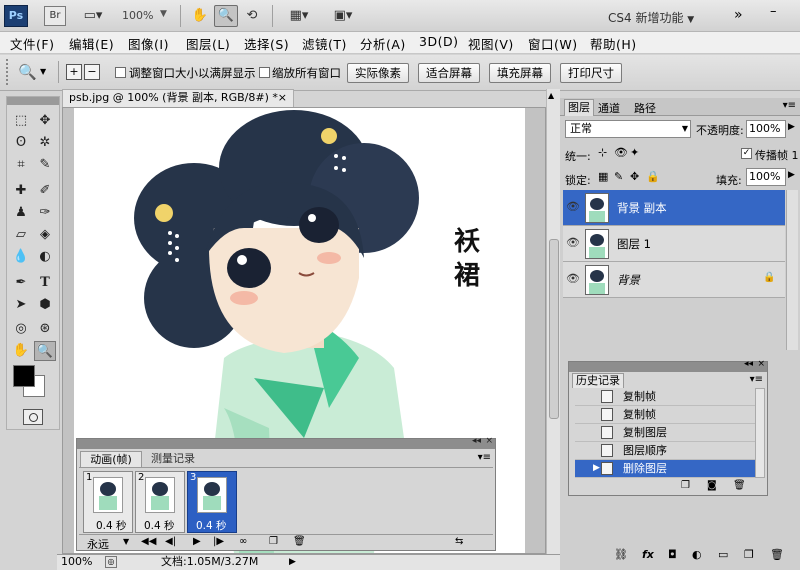 Image resolution: width=800 pixels, height=570 pixels. I want to click on fill-slider-icon: ▶, so click(791, 175).